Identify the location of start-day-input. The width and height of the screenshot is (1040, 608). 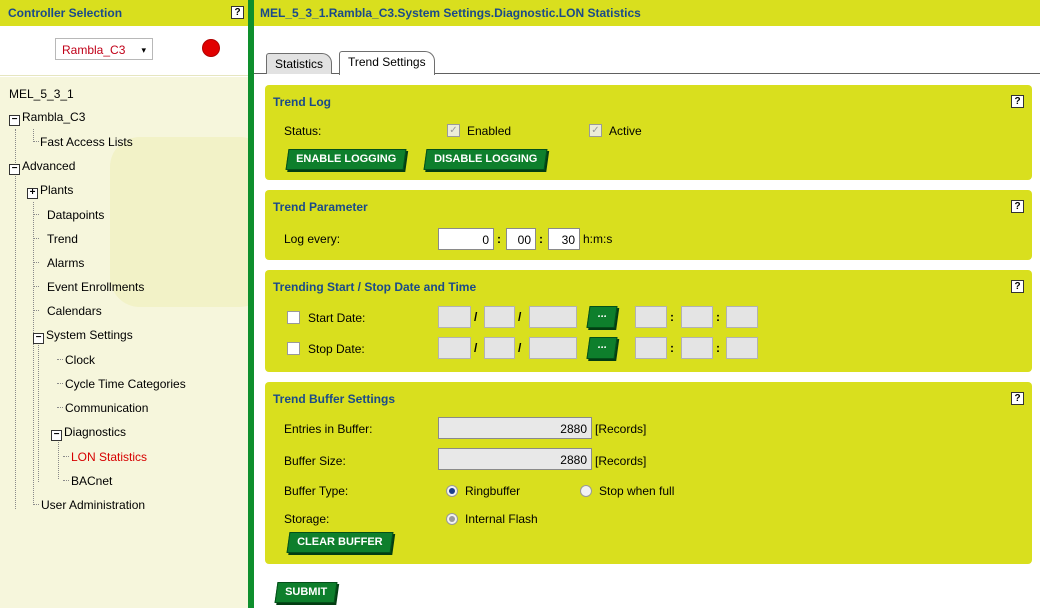
(454, 317).